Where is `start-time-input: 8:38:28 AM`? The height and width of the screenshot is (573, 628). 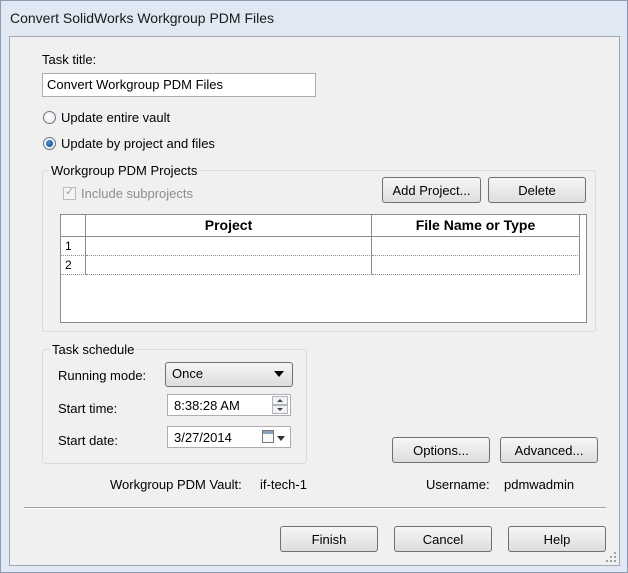
start-time-input: 8:38:28 AM is located at coordinates (229, 405).